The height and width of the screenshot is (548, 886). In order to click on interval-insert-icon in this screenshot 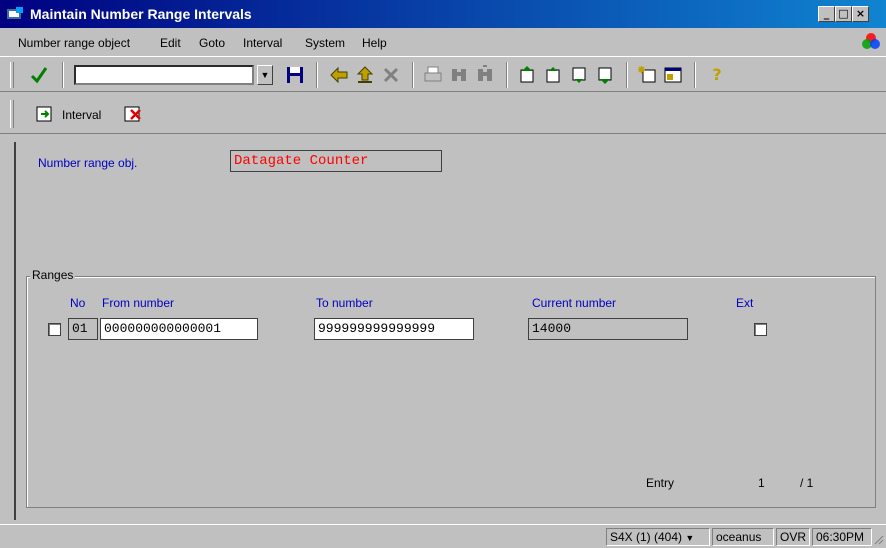, I will do `click(45, 114)`.